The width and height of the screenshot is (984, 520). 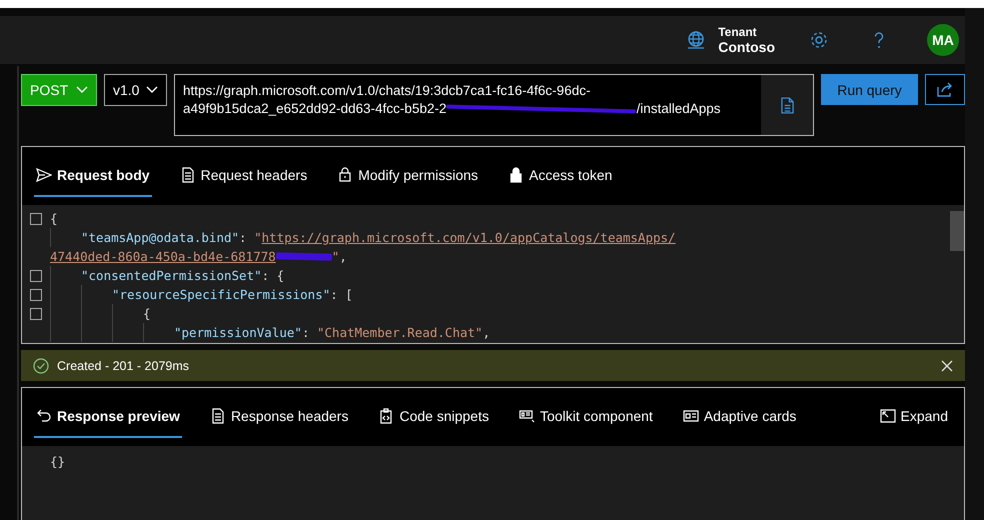 I want to click on clipboard-icon, so click(x=386, y=416).